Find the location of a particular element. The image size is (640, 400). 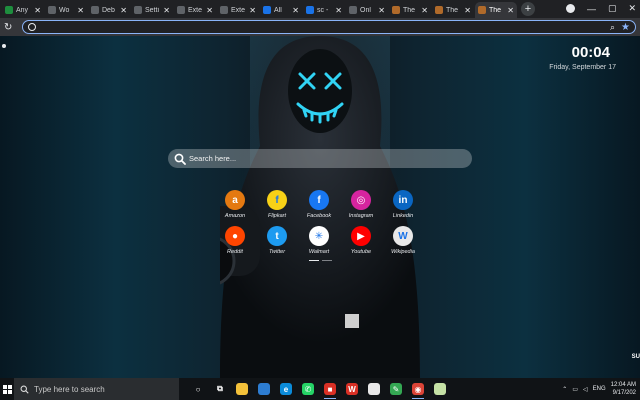

tab-0: Any ✕ is located at coordinates (23, 10).